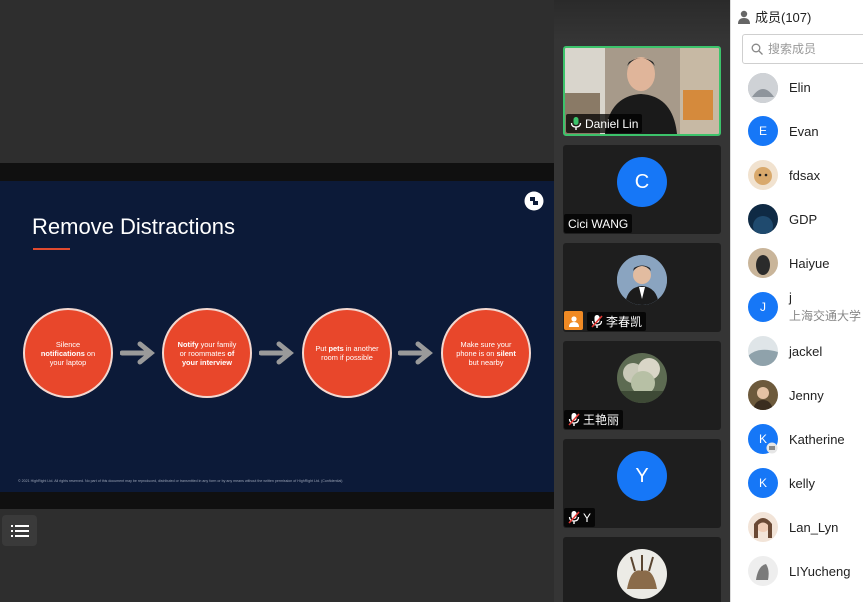 The width and height of the screenshot is (863, 602). What do you see at coordinates (744, 17) in the screenshot?
I see `person-icon` at bounding box center [744, 17].